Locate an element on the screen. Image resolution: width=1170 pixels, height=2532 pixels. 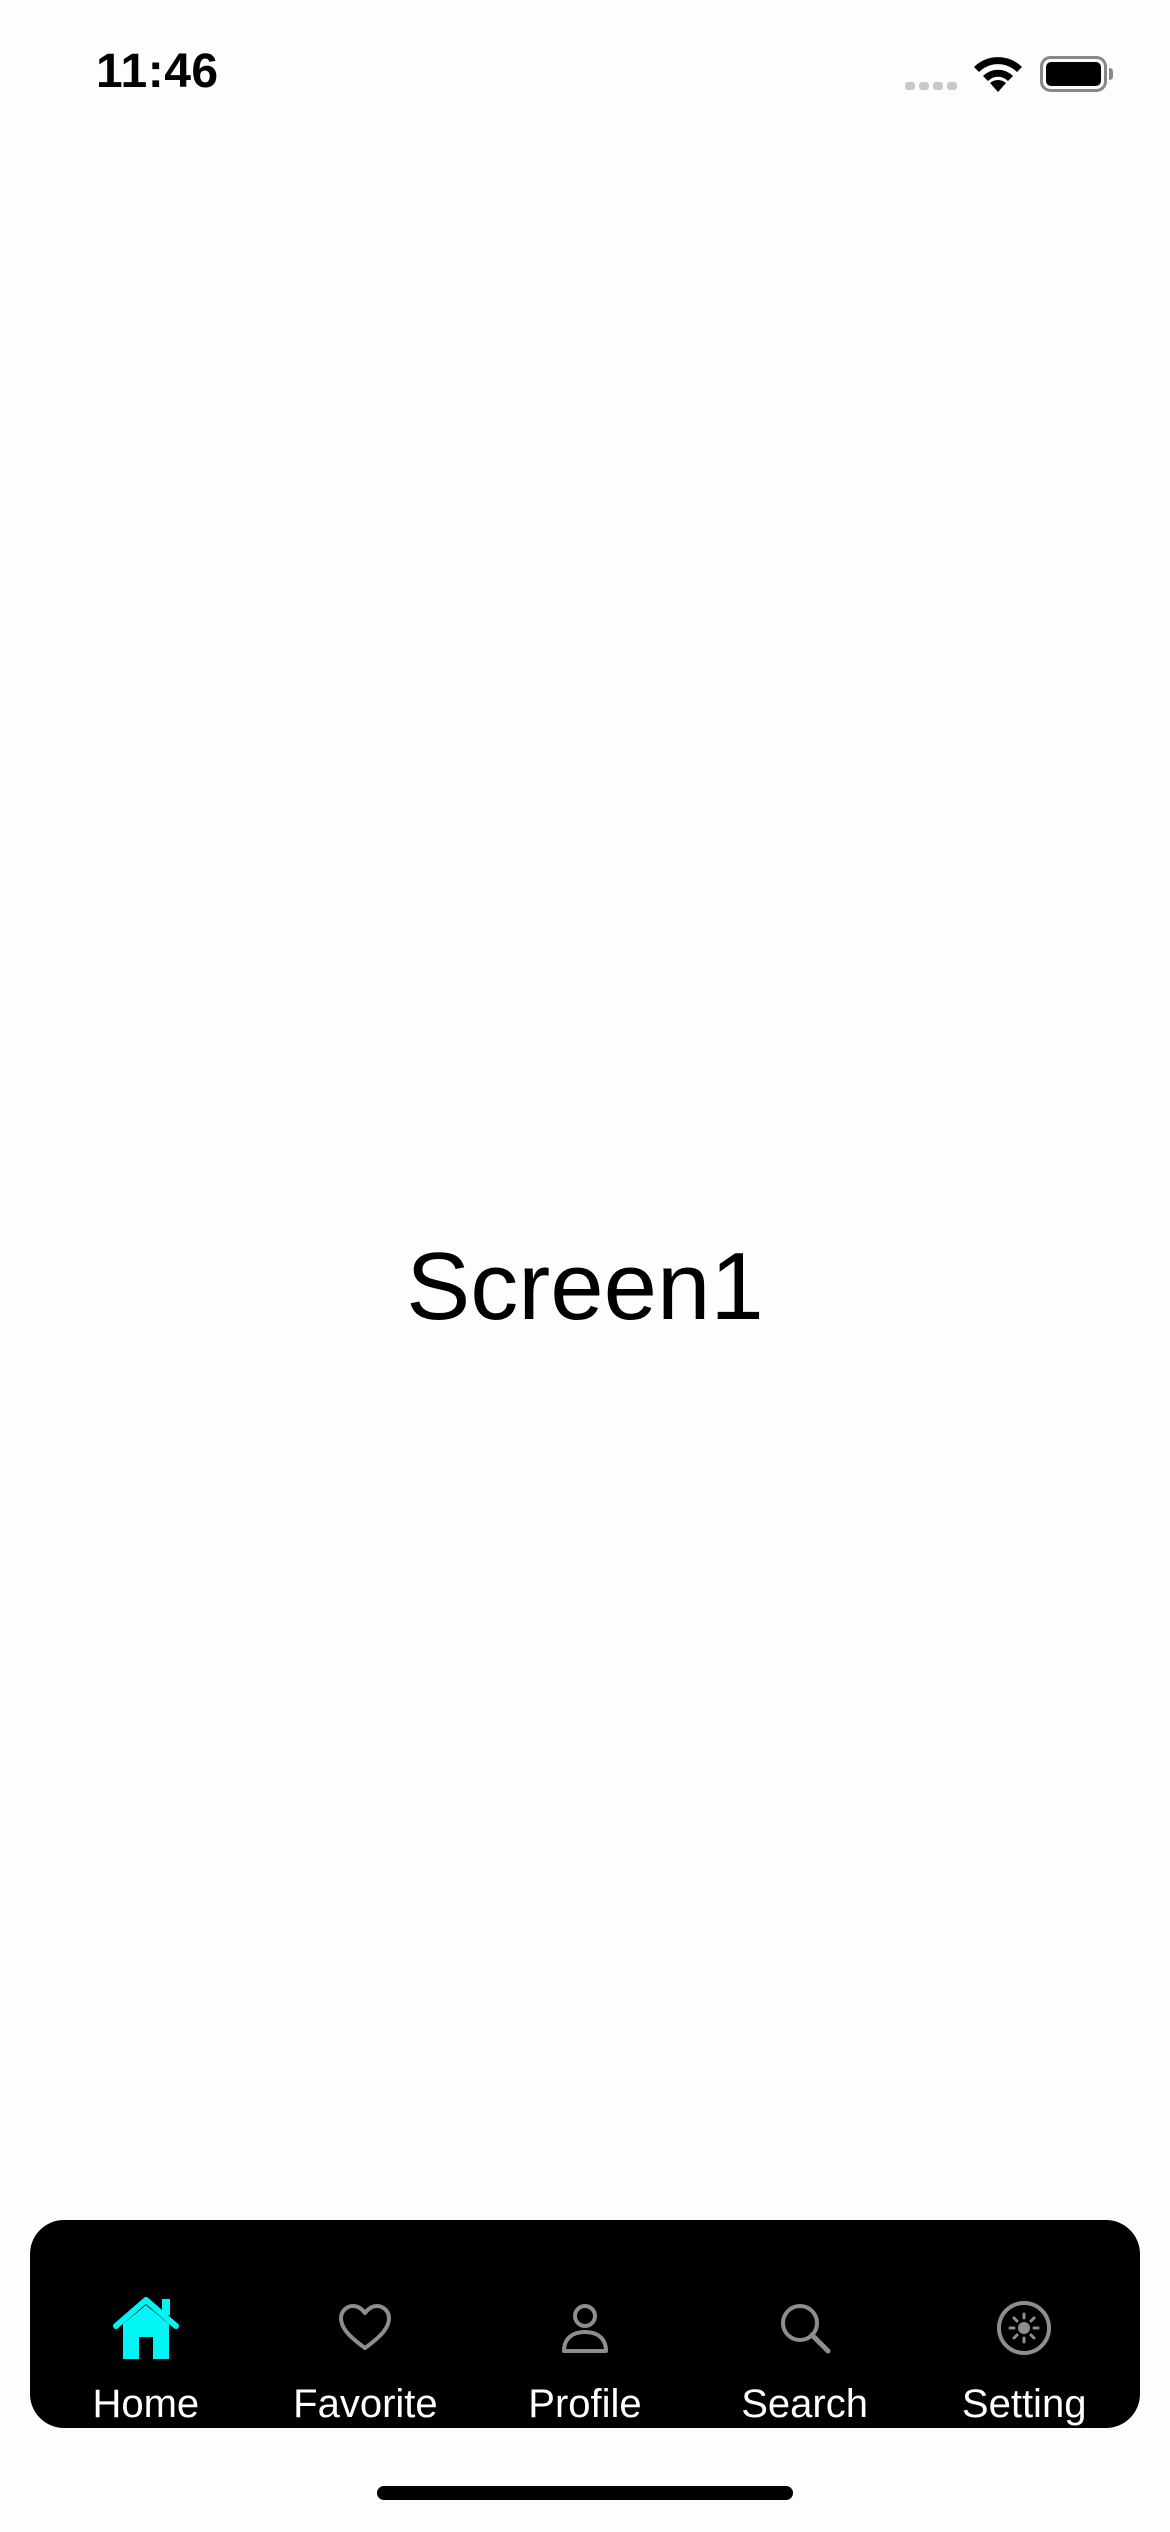
tab-bar: Home Favorite Profile Search Setting is located at coordinates (585, 2324).